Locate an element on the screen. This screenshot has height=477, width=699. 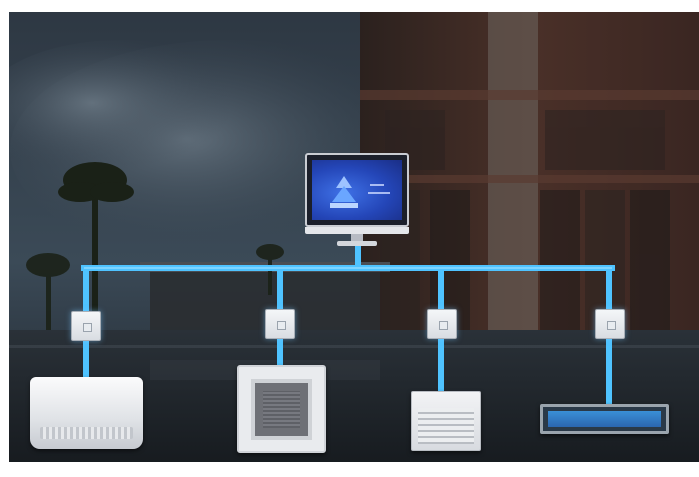
monitor-bezel is located at coordinates (357, 190).